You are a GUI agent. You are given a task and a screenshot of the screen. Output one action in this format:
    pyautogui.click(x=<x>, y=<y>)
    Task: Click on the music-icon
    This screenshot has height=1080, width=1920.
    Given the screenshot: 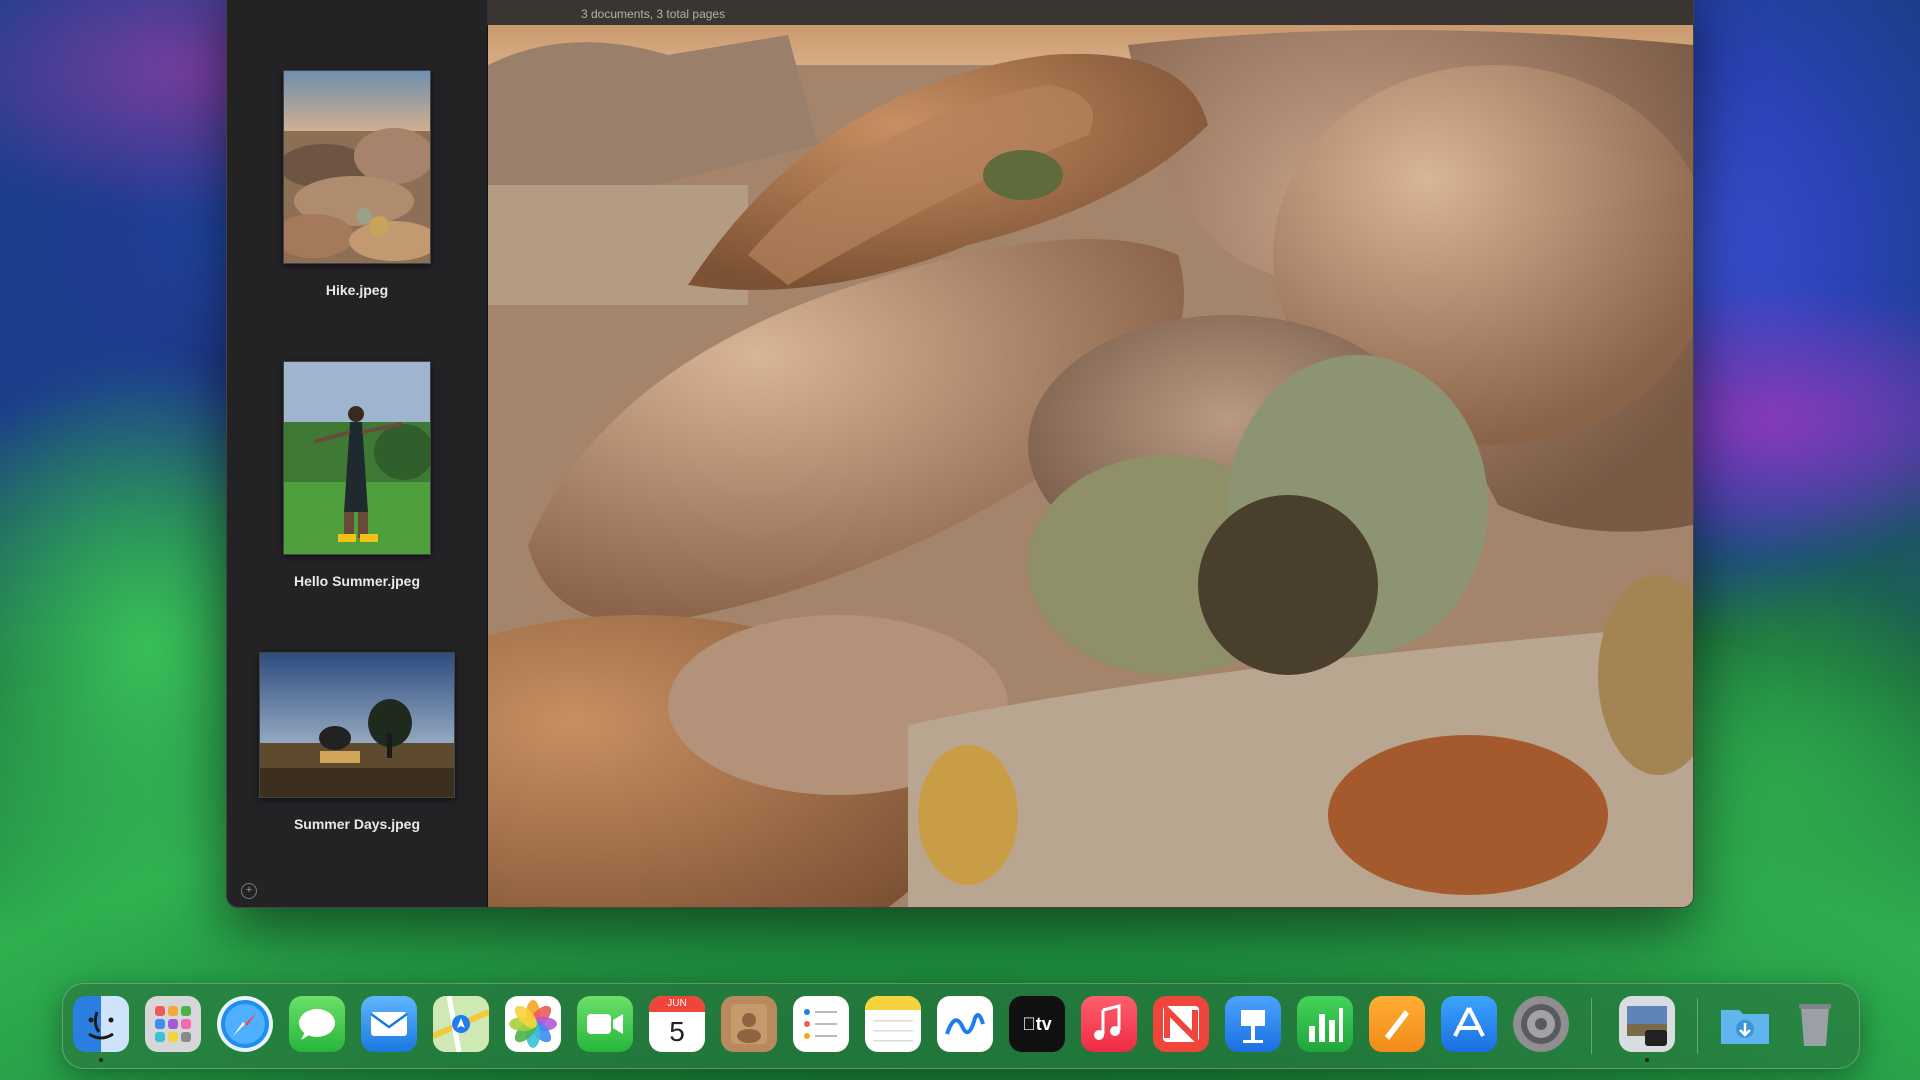 What is the action you would take?
    pyautogui.click(x=1109, y=1024)
    